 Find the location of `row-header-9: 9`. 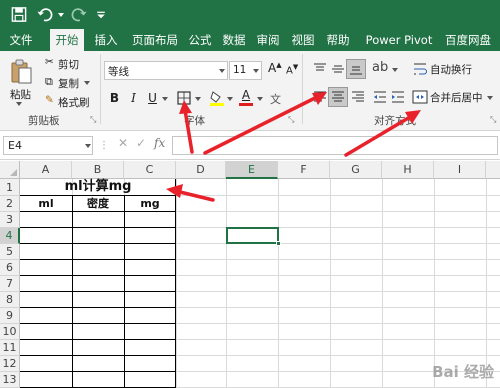

row-header-9: 9 is located at coordinates (10, 316).